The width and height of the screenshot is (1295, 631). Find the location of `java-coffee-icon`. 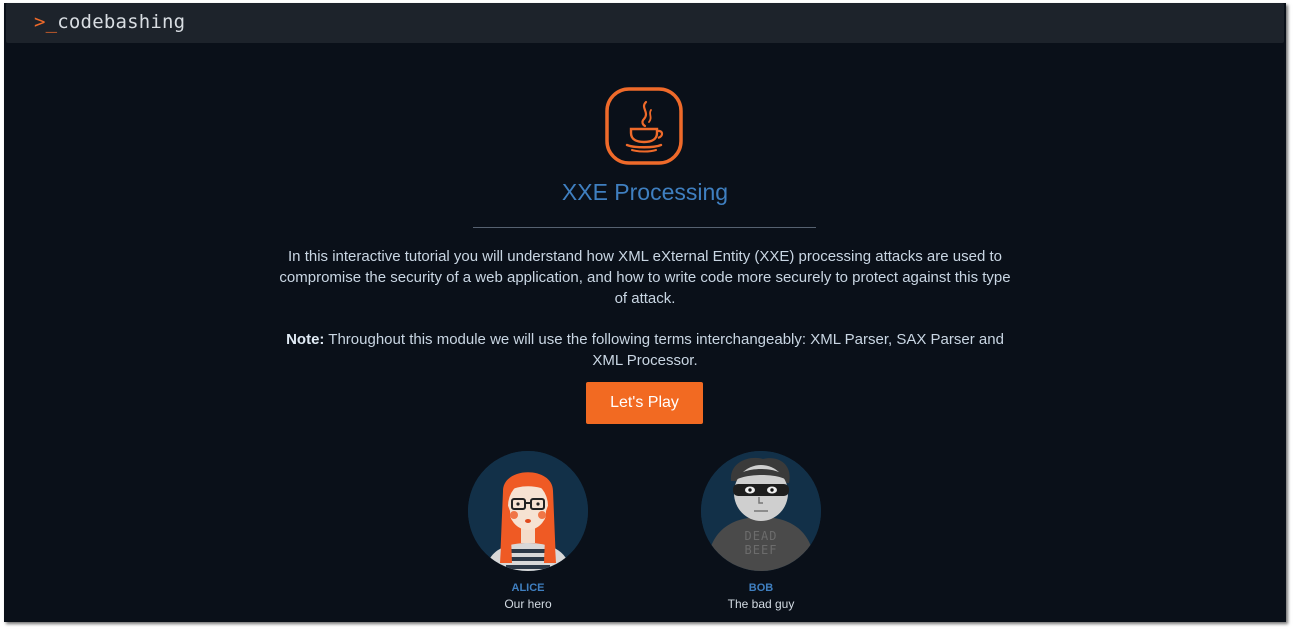

java-coffee-icon is located at coordinates (644, 126).